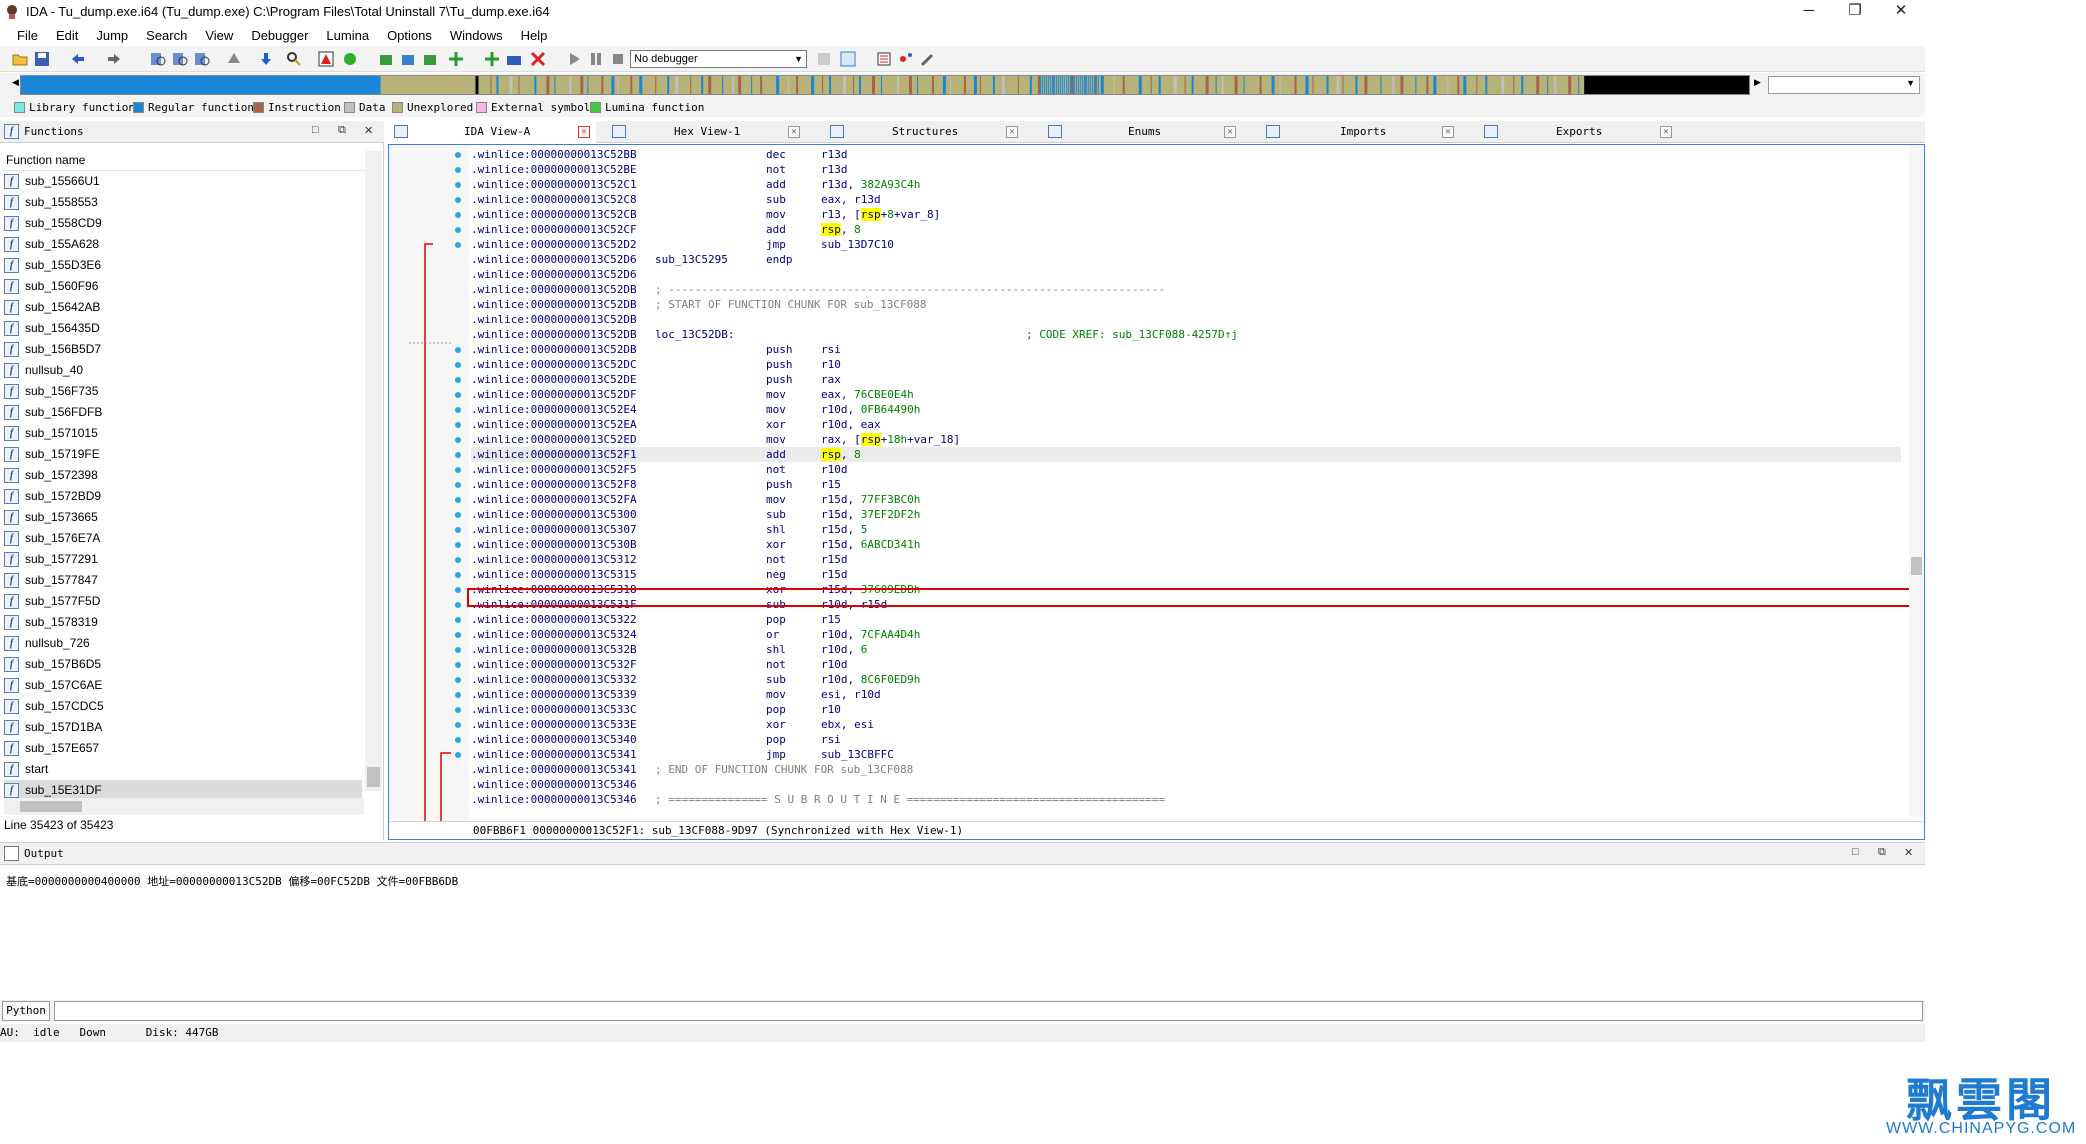 This screenshot has width=2086, height=1144. Describe the element at coordinates (1186, 259) in the screenshot. I see `disasm-line: .winlice:00000000013C52D6 sub_13C5295 endp` at that location.